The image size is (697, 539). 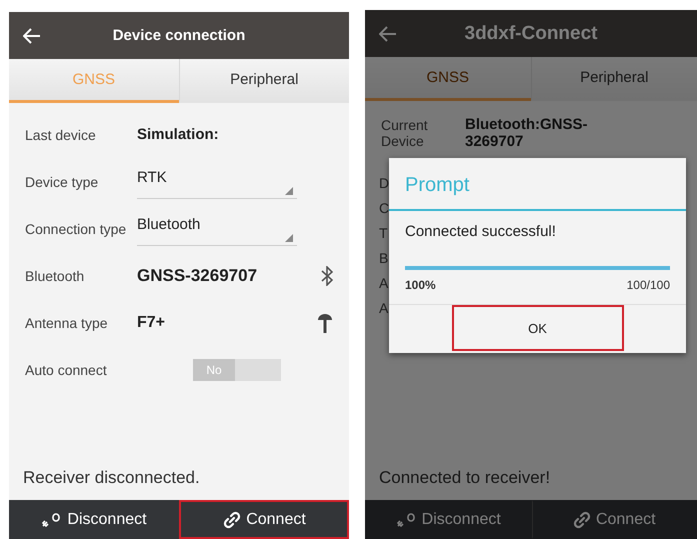 What do you see at coordinates (383, 232) in the screenshot?
I see `field-label: T` at bounding box center [383, 232].